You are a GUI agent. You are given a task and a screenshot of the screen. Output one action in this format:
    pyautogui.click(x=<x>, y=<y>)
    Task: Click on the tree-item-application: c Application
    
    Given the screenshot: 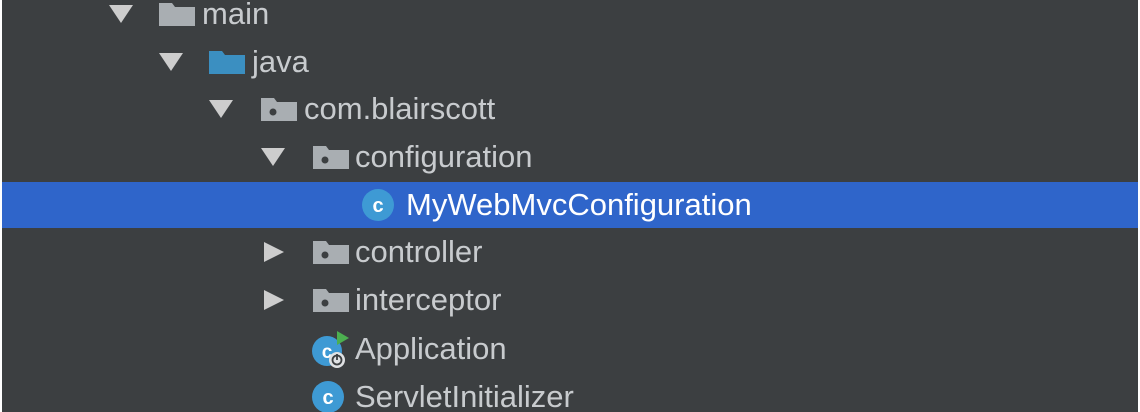 What is the action you would take?
    pyautogui.click(x=570, y=349)
    